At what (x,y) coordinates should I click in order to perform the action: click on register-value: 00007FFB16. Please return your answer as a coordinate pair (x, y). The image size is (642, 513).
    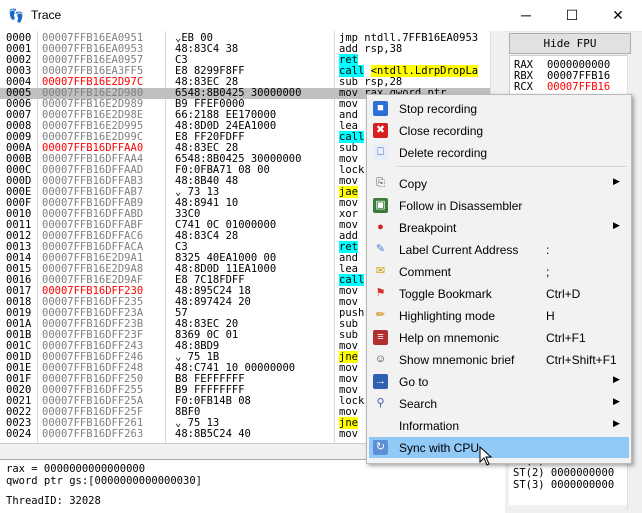
    Looking at the image, I should click on (578, 87).